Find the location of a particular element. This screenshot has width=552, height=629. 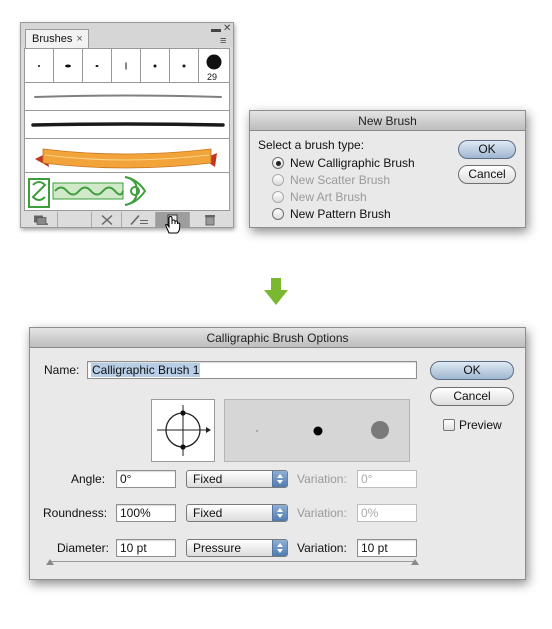

angle-label: Angle: is located at coordinates (88, 479).